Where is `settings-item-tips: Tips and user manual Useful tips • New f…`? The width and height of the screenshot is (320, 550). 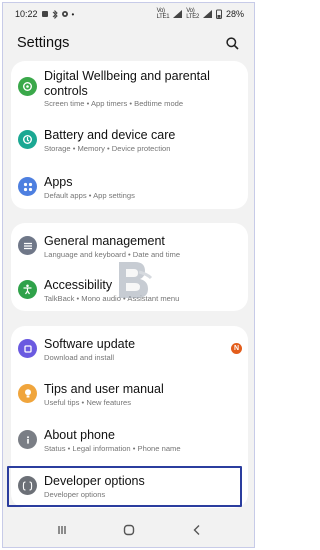 settings-item-tips: Tips and user manual Useful tips • New f… is located at coordinates (129, 393).